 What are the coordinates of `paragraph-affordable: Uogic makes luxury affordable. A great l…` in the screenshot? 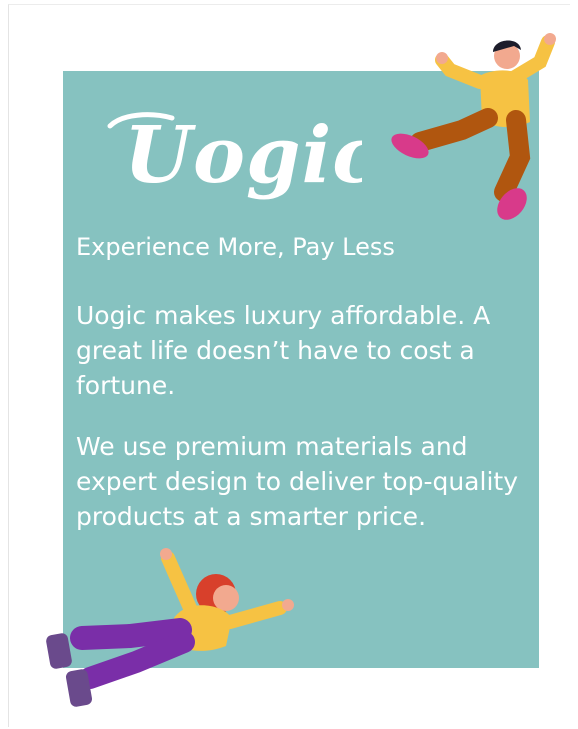 It's located at (283, 350).